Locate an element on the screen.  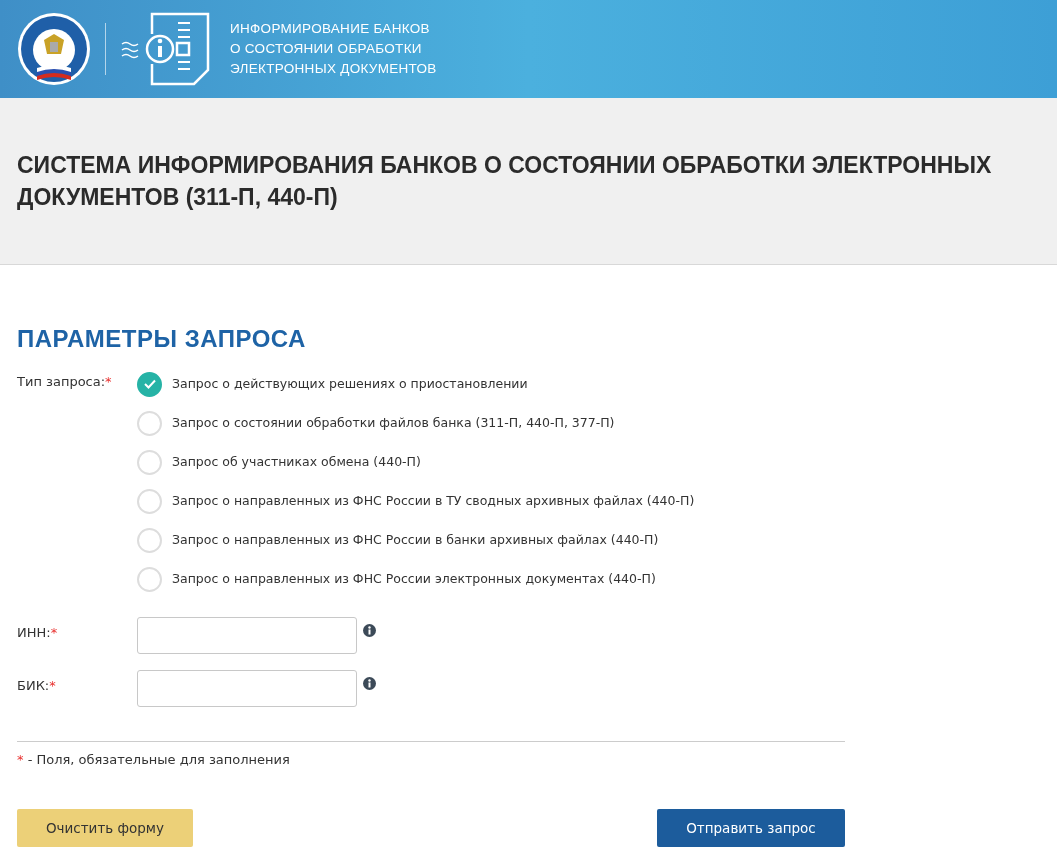
radio-option: Запрос о направленных из ФНС России в ТУ сводных архивных файлах (440-П) is located at coordinates (416, 501).